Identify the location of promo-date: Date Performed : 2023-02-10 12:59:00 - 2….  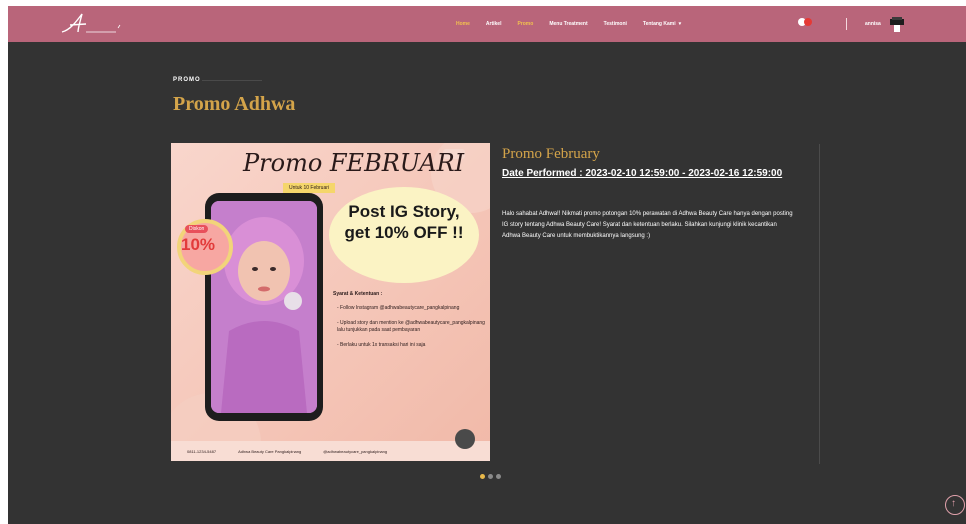
(642, 173).